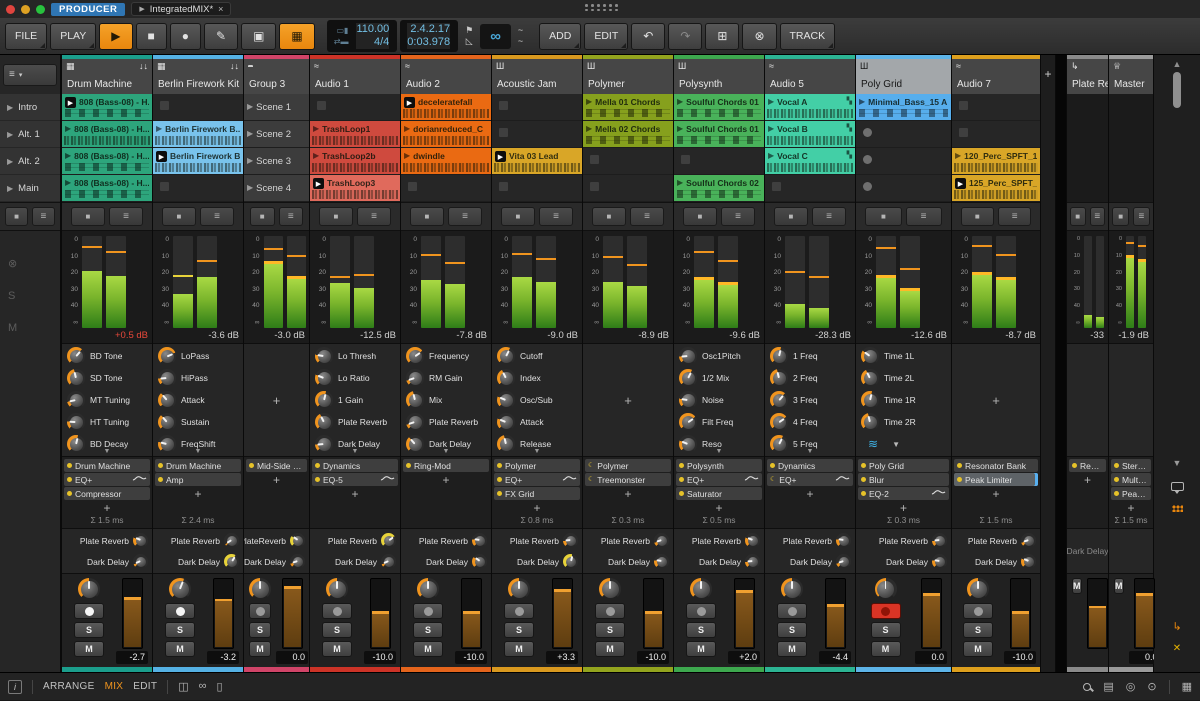 The image size is (1200, 701). Describe the element at coordinates (896, 444) in the screenshot. I see `chevron-down-icon: ▼` at that location.